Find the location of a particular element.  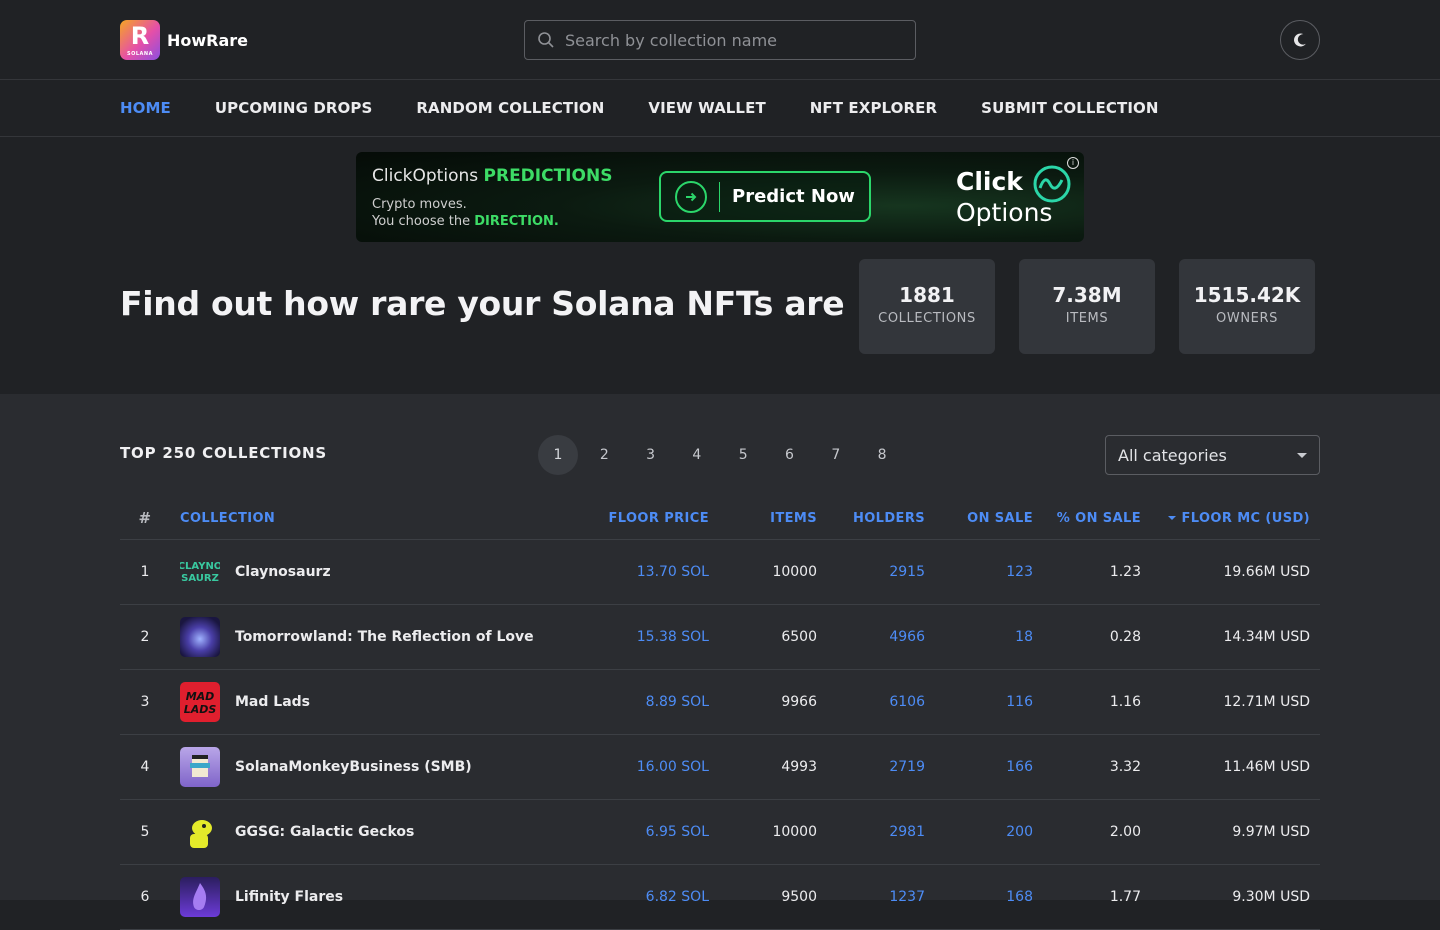

row-on-sale: 18 is located at coordinates (979, 637).